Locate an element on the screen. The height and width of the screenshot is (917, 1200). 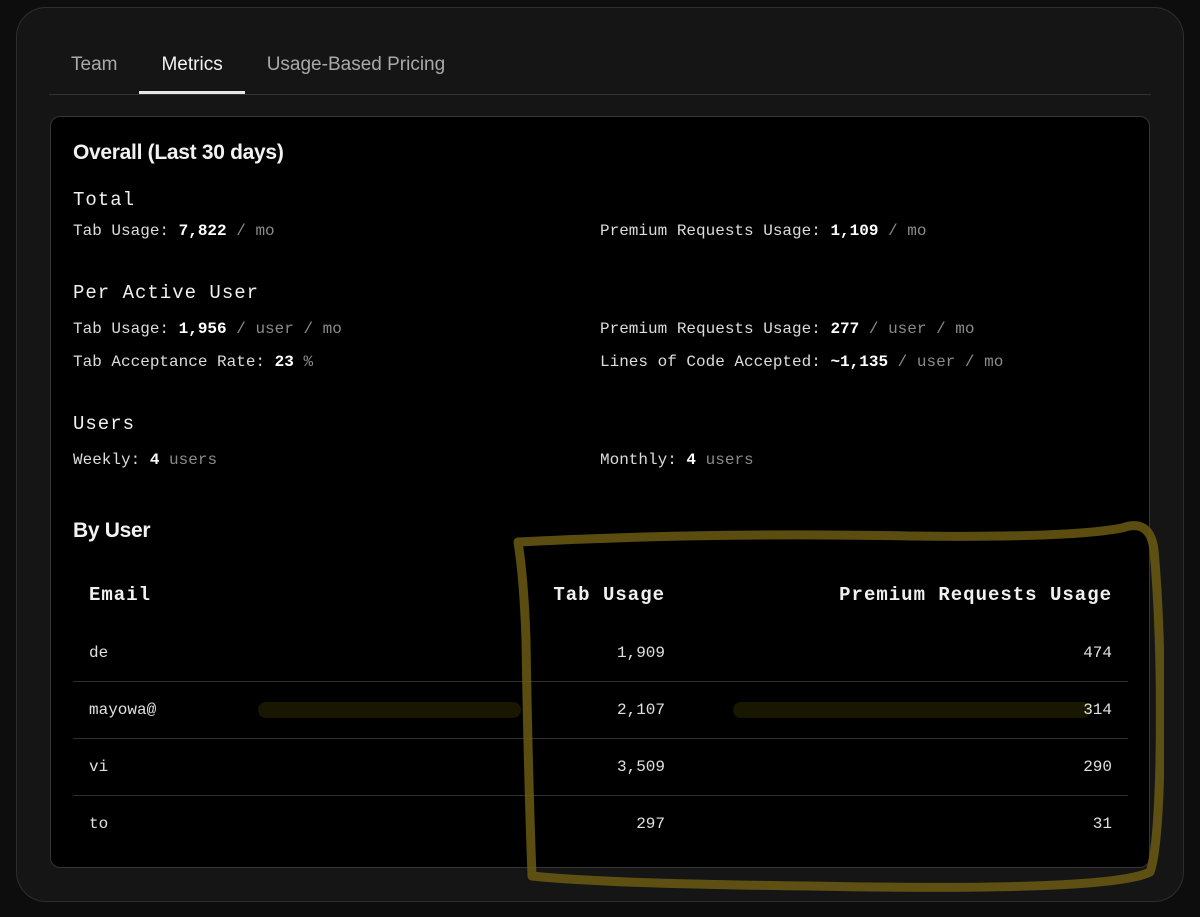
weekly-users: Weekly: 4 users is located at coordinates (145, 460).